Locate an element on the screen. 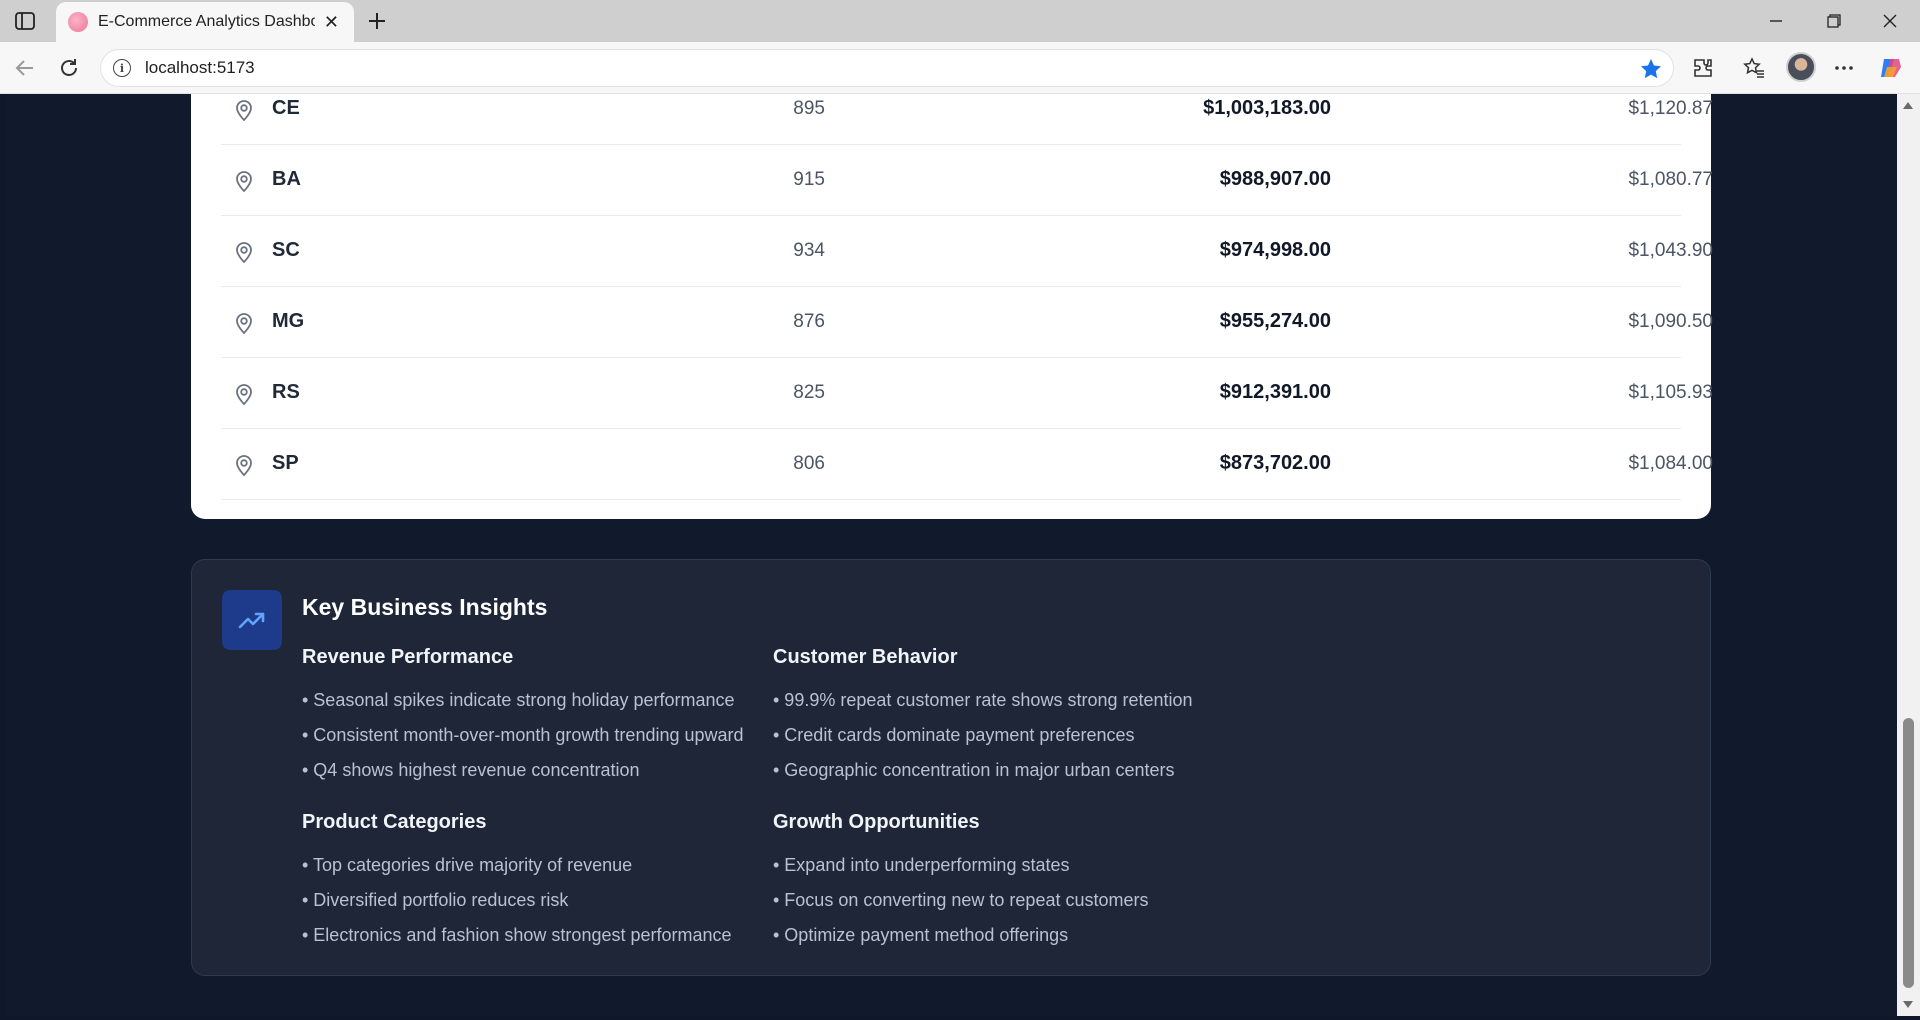 The image size is (1920, 1020). copilot-icon is located at coordinates (1891, 68).